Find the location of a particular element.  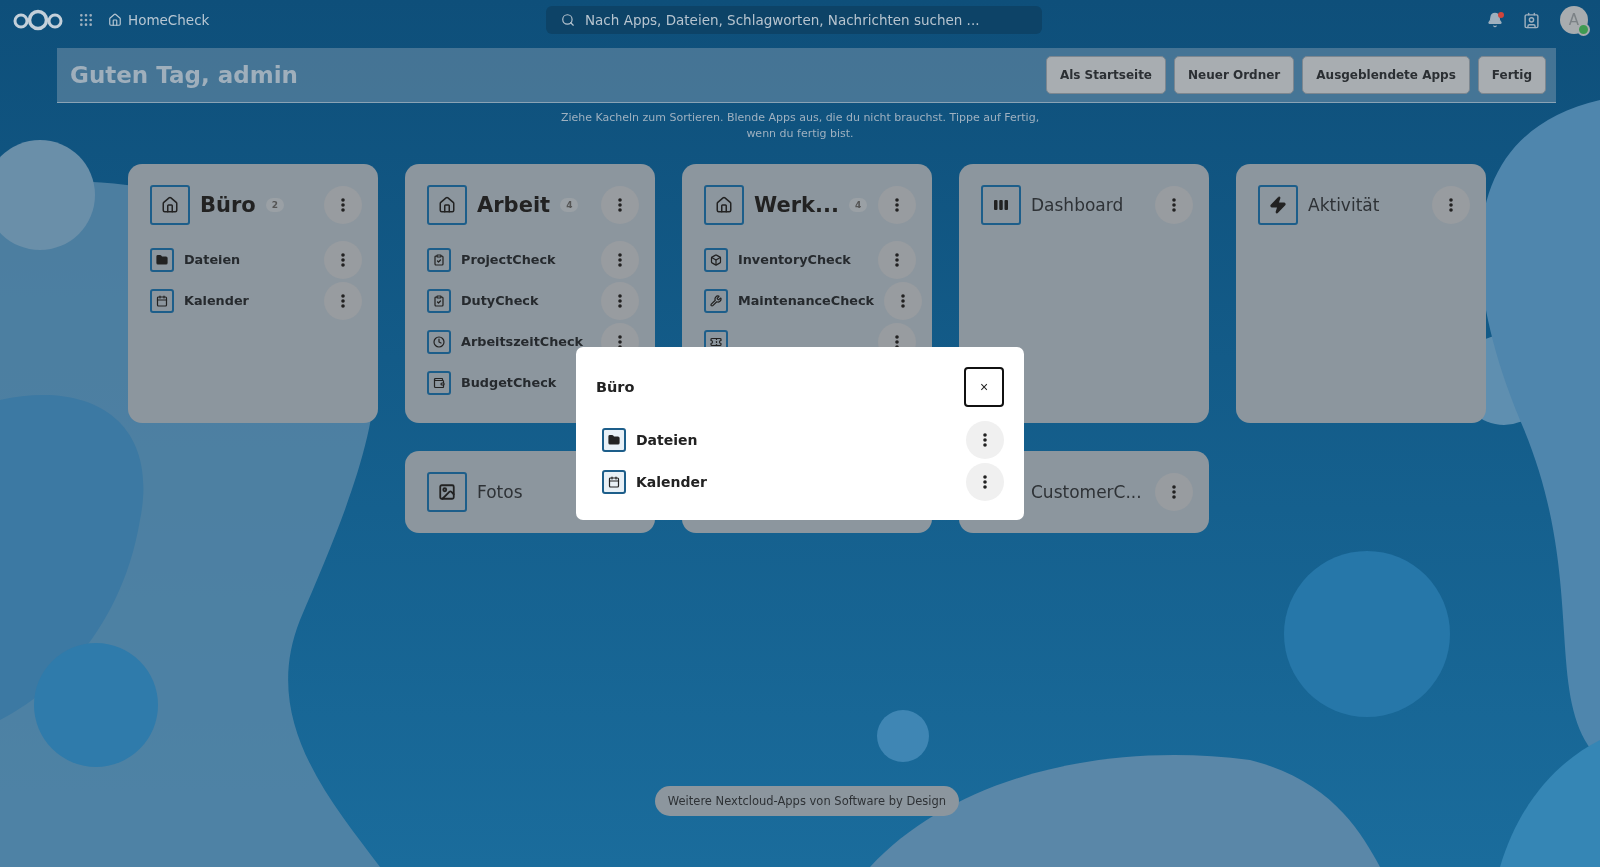

item-count: 2 is located at coordinates (274, 205).